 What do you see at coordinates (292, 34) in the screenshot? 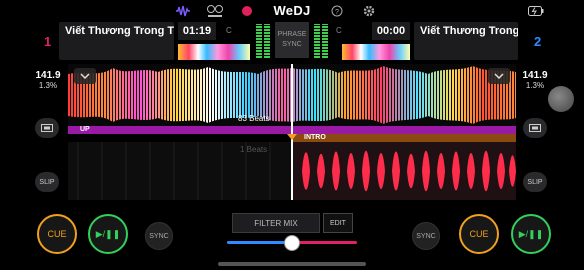
I see `phrase-sync-label-1: PHRASE` at bounding box center [292, 34].